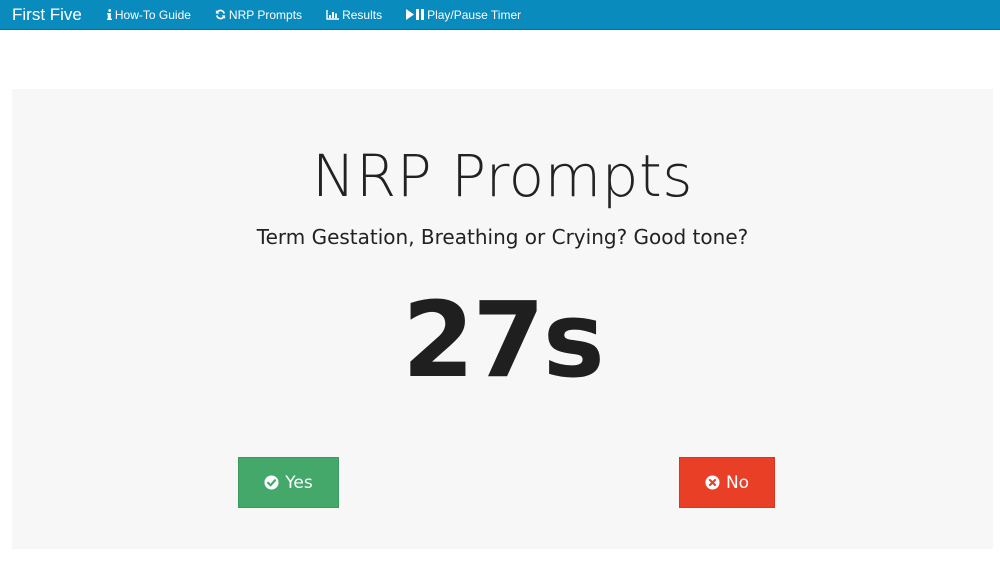 Image resolution: width=1000 pixels, height=562 pixels. I want to click on nav-results-label: Results, so click(362, 14).